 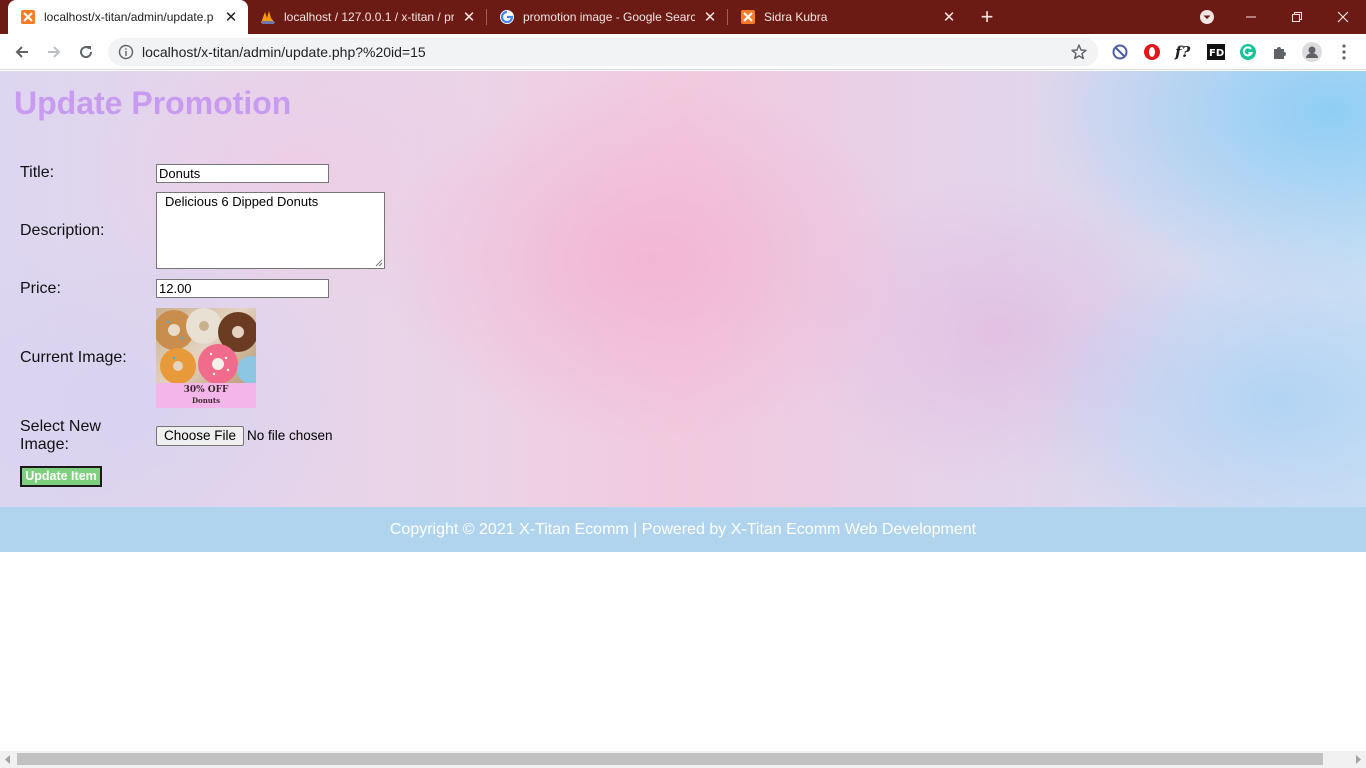 I want to click on tab-title: localhost / 127.0.0.1 / x-titan / pr, so click(x=369, y=17).